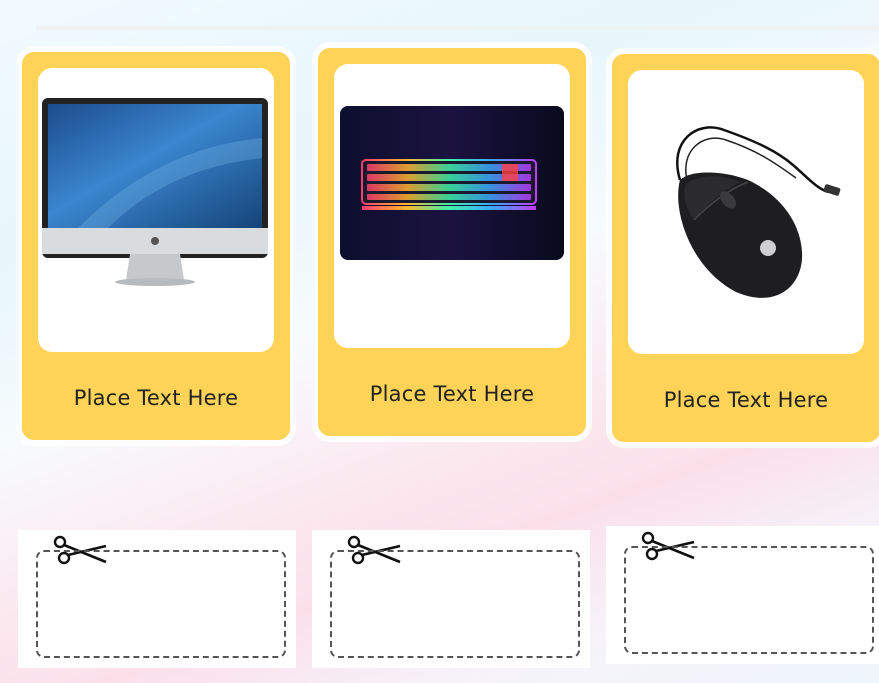 This screenshot has height=683, width=879. What do you see at coordinates (758, 212) in the screenshot?
I see `computer-mouse-icon` at bounding box center [758, 212].